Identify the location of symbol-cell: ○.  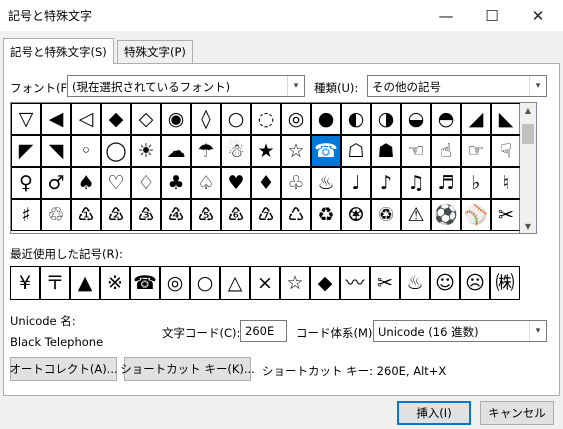
(236, 119).